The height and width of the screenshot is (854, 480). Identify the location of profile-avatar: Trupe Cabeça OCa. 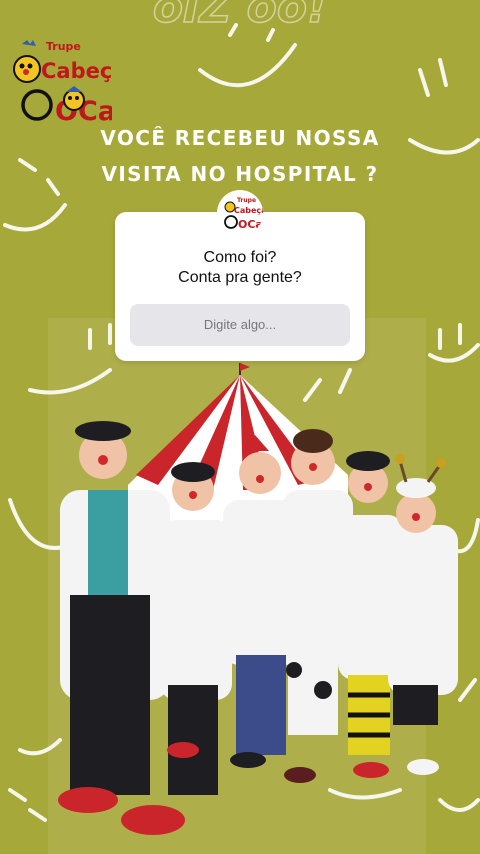
(240, 213).